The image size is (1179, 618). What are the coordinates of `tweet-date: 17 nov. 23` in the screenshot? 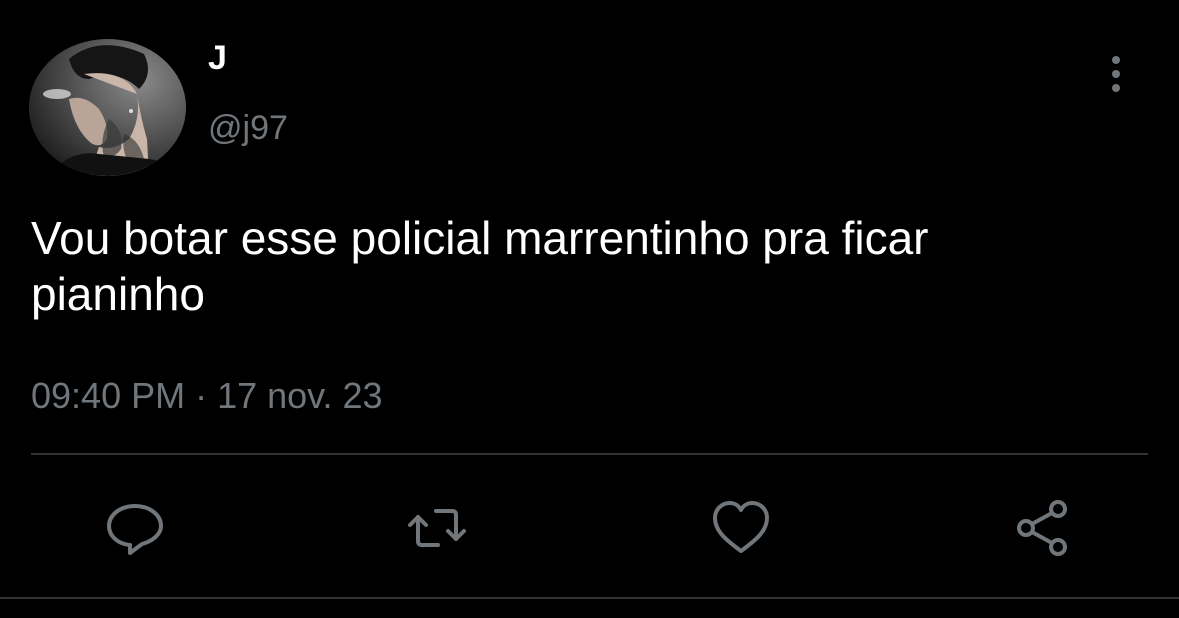 It's located at (300, 395).